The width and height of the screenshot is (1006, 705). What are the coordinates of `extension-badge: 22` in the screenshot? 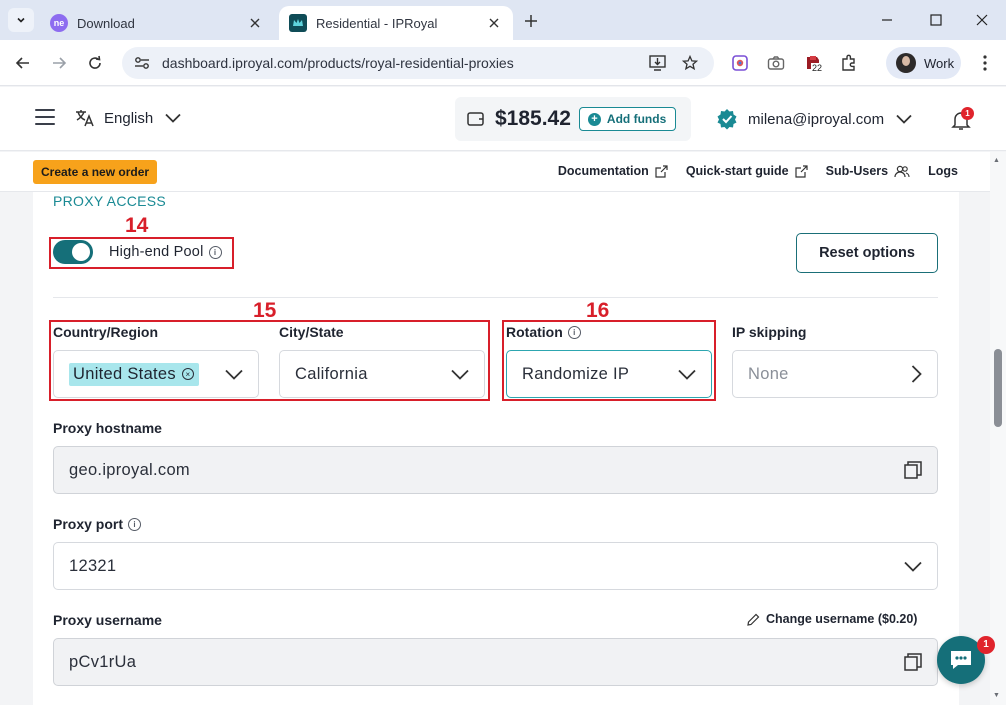 It's located at (817, 68).